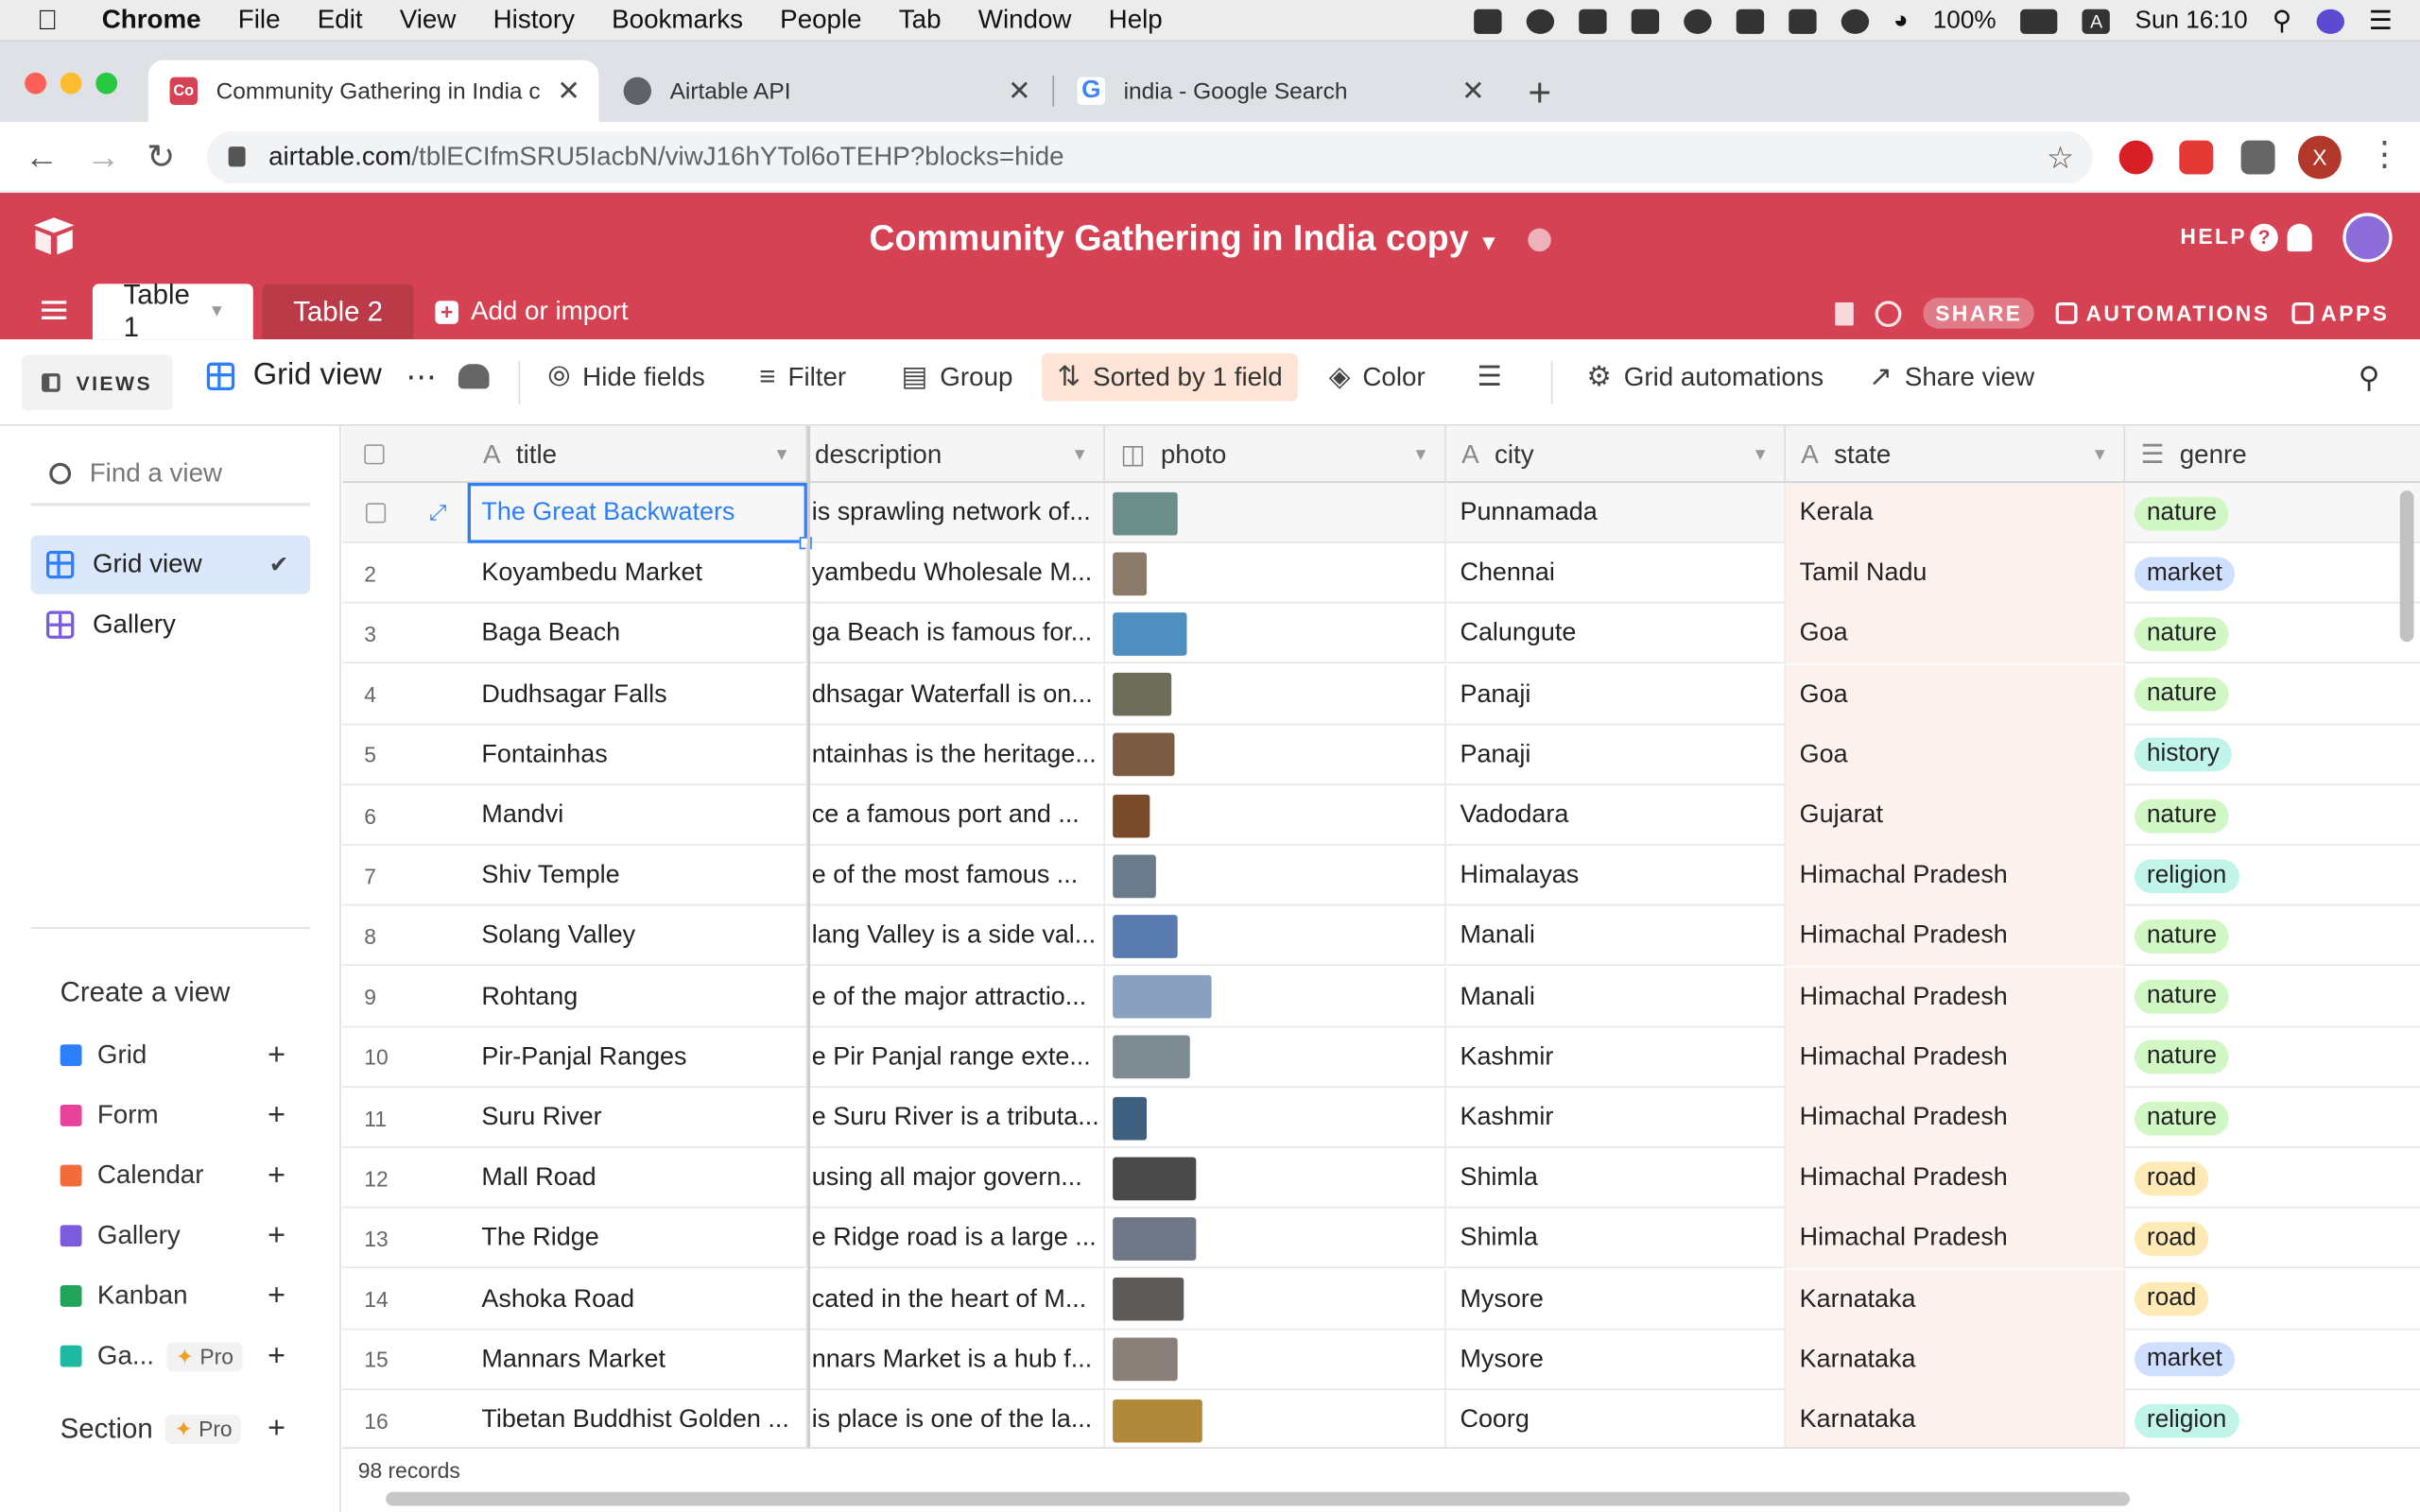 Image resolution: width=2420 pixels, height=1512 pixels. I want to click on profile-avatar: X, so click(2320, 157).